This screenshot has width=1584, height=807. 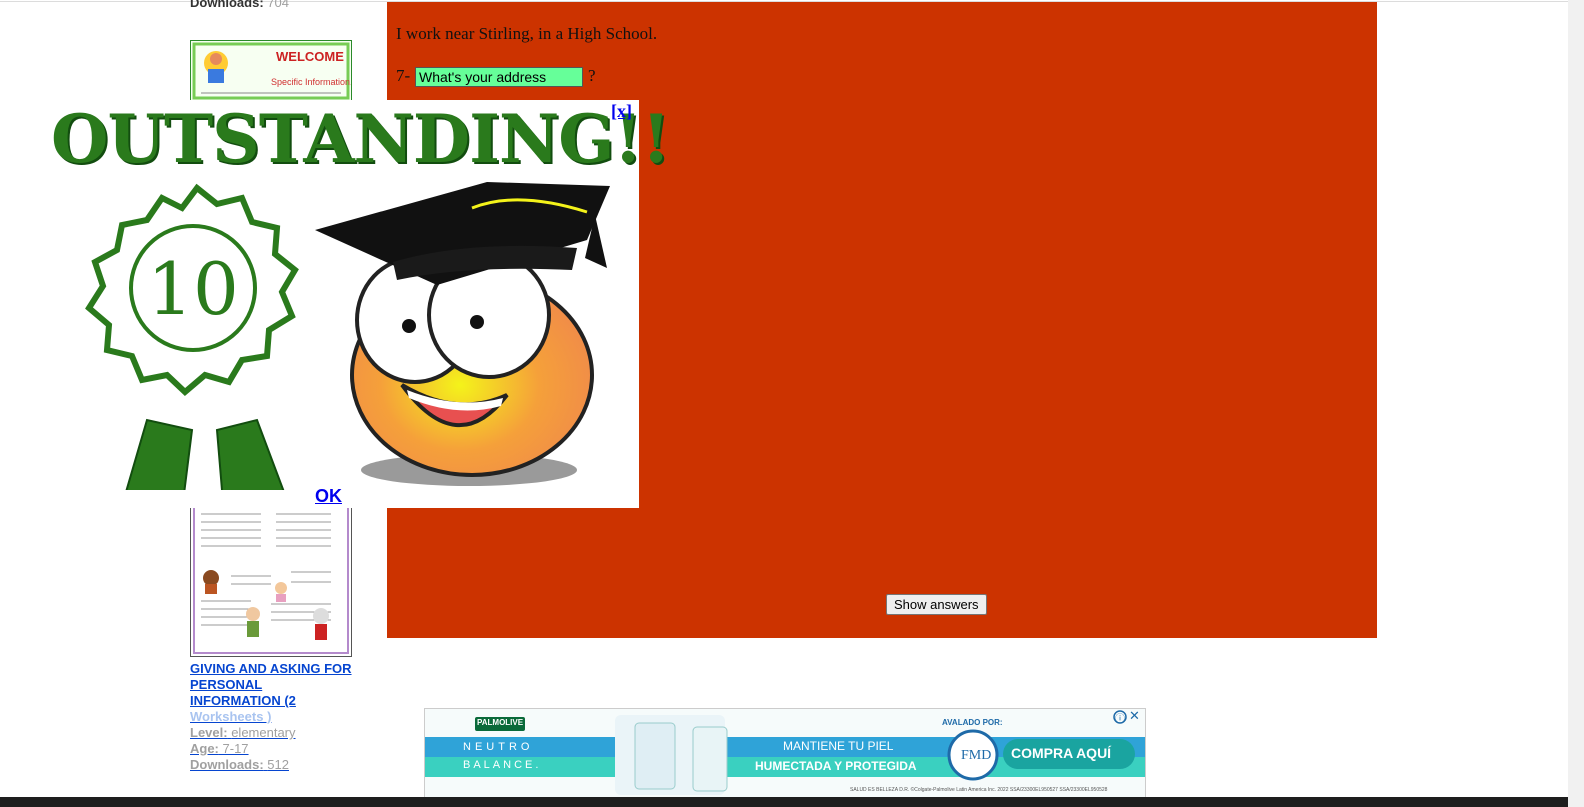 What do you see at coordinates (502, 765) in the screenshot?
I see `ad-product-line2: BALANCE.` at bounding box center [502, 765].